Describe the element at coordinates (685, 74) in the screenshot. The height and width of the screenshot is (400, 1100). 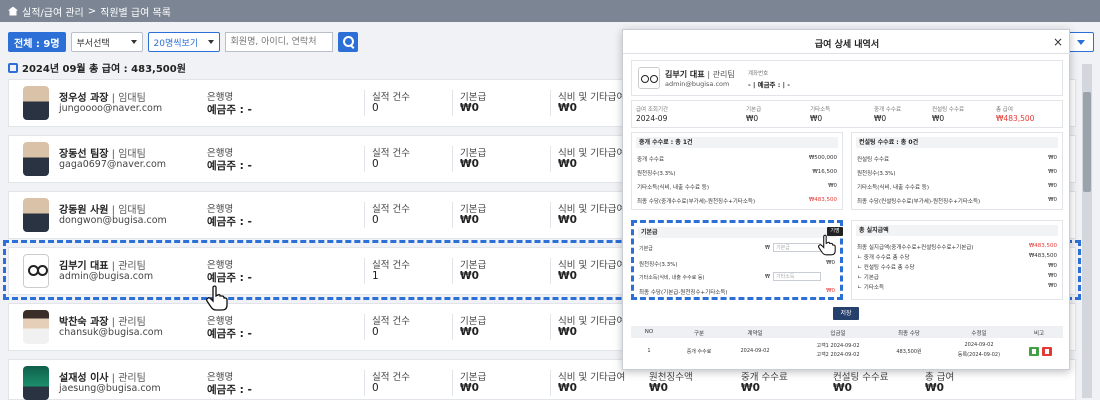
I see `profile-name: 김부기 대표` at that location.